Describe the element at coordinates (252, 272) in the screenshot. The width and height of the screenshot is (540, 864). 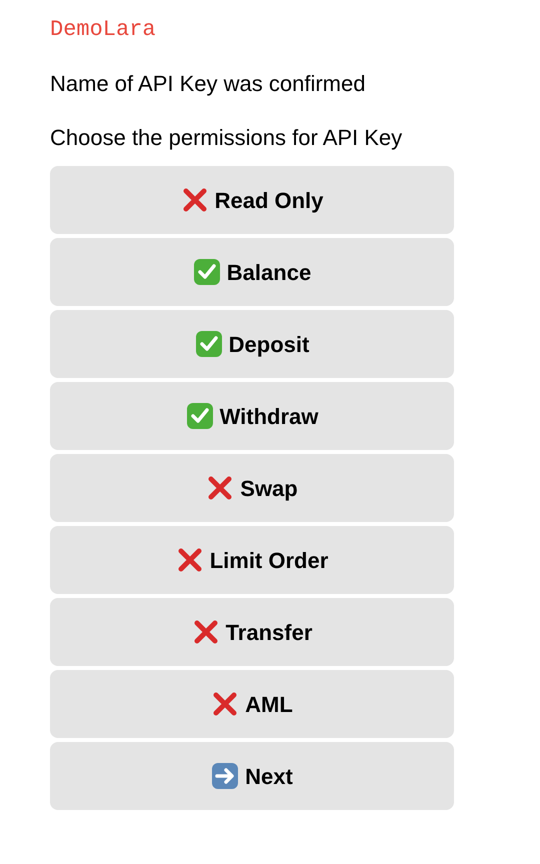
I see `permission-button: Balance` at that location.